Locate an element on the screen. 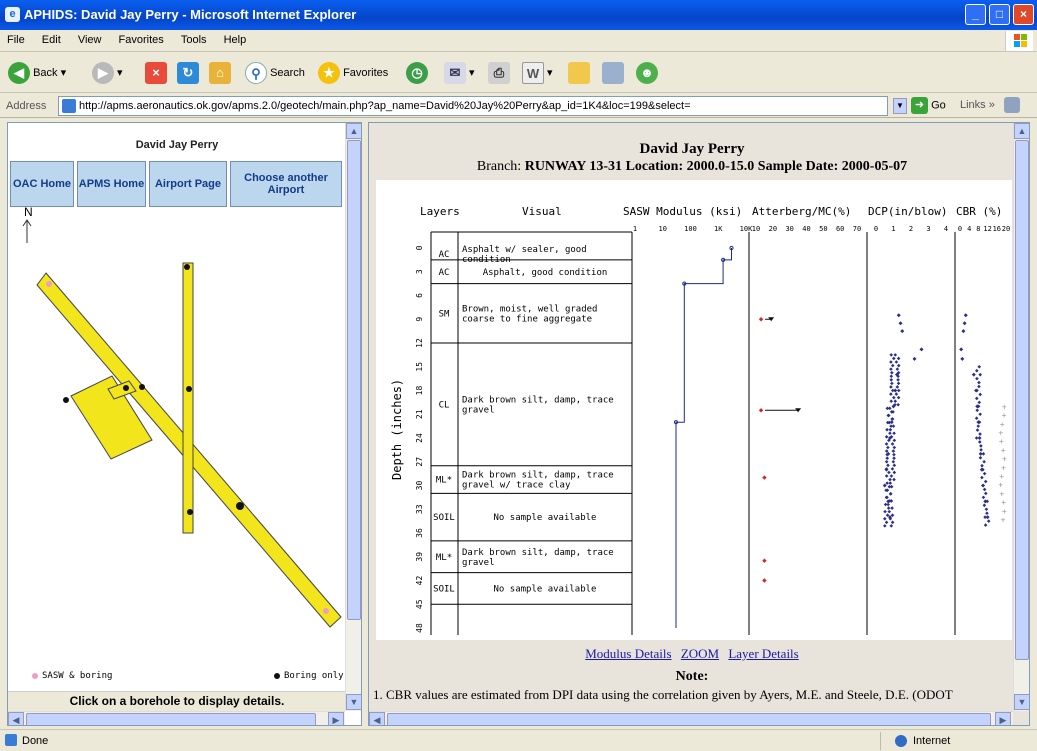  menu-edit: Edit is located at coordinates (51, 38).